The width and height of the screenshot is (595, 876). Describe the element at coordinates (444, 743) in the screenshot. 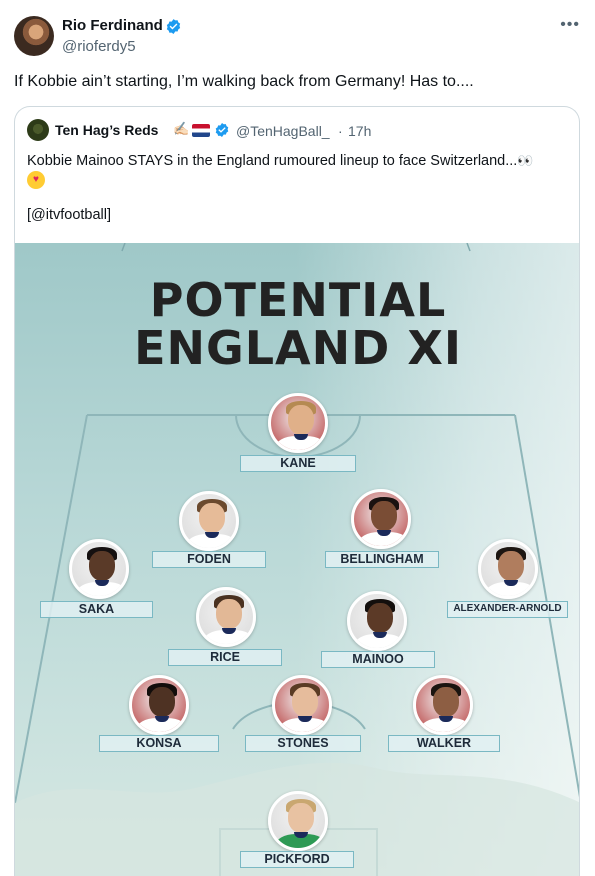

I see `player-name-label: WALKER` at that location.